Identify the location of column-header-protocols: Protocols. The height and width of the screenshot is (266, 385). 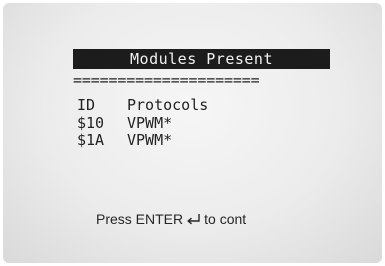
(168, 105).